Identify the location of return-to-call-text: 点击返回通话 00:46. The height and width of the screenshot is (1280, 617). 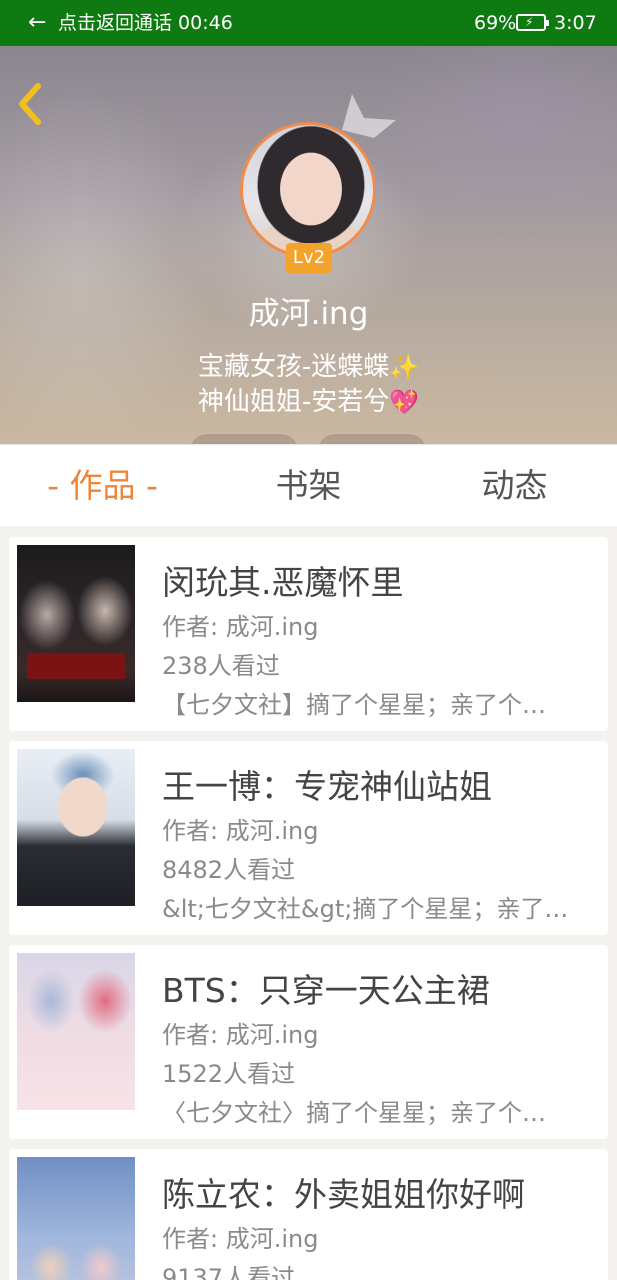
(145, 23).